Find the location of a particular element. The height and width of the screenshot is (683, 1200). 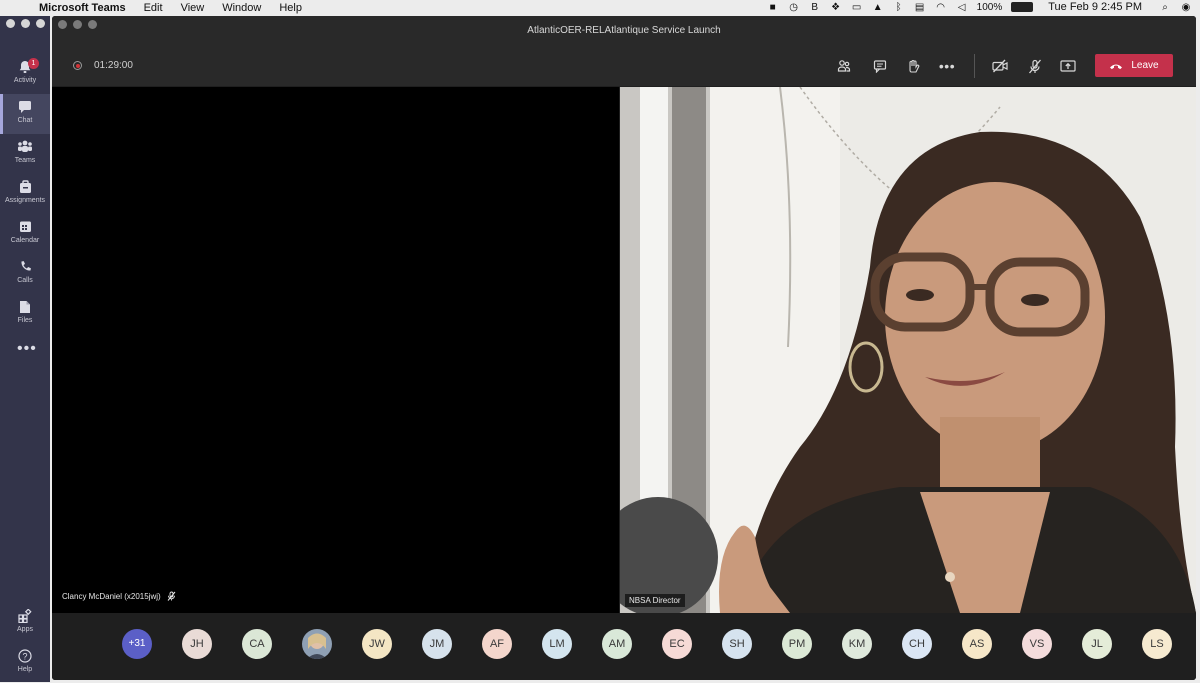

file-icon is located at coordinates (25, 307).